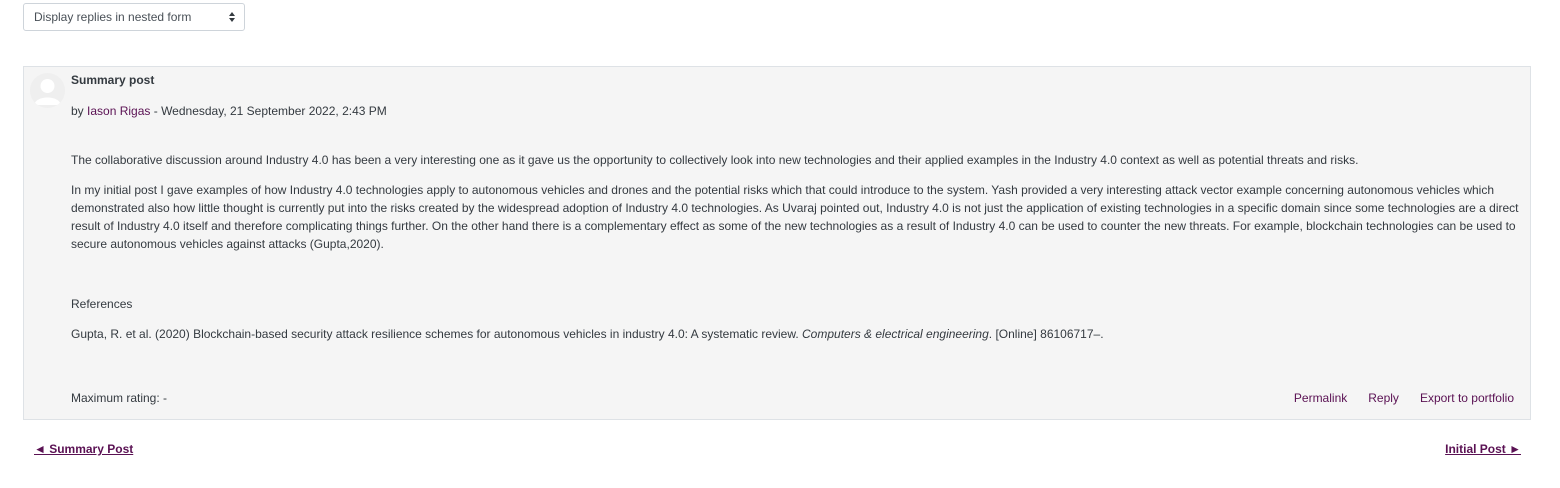  Describe the element at coordinates (1467, 398) in the screenshot. I see `export-to-portfolio-link: Export to portfolio` at that location.